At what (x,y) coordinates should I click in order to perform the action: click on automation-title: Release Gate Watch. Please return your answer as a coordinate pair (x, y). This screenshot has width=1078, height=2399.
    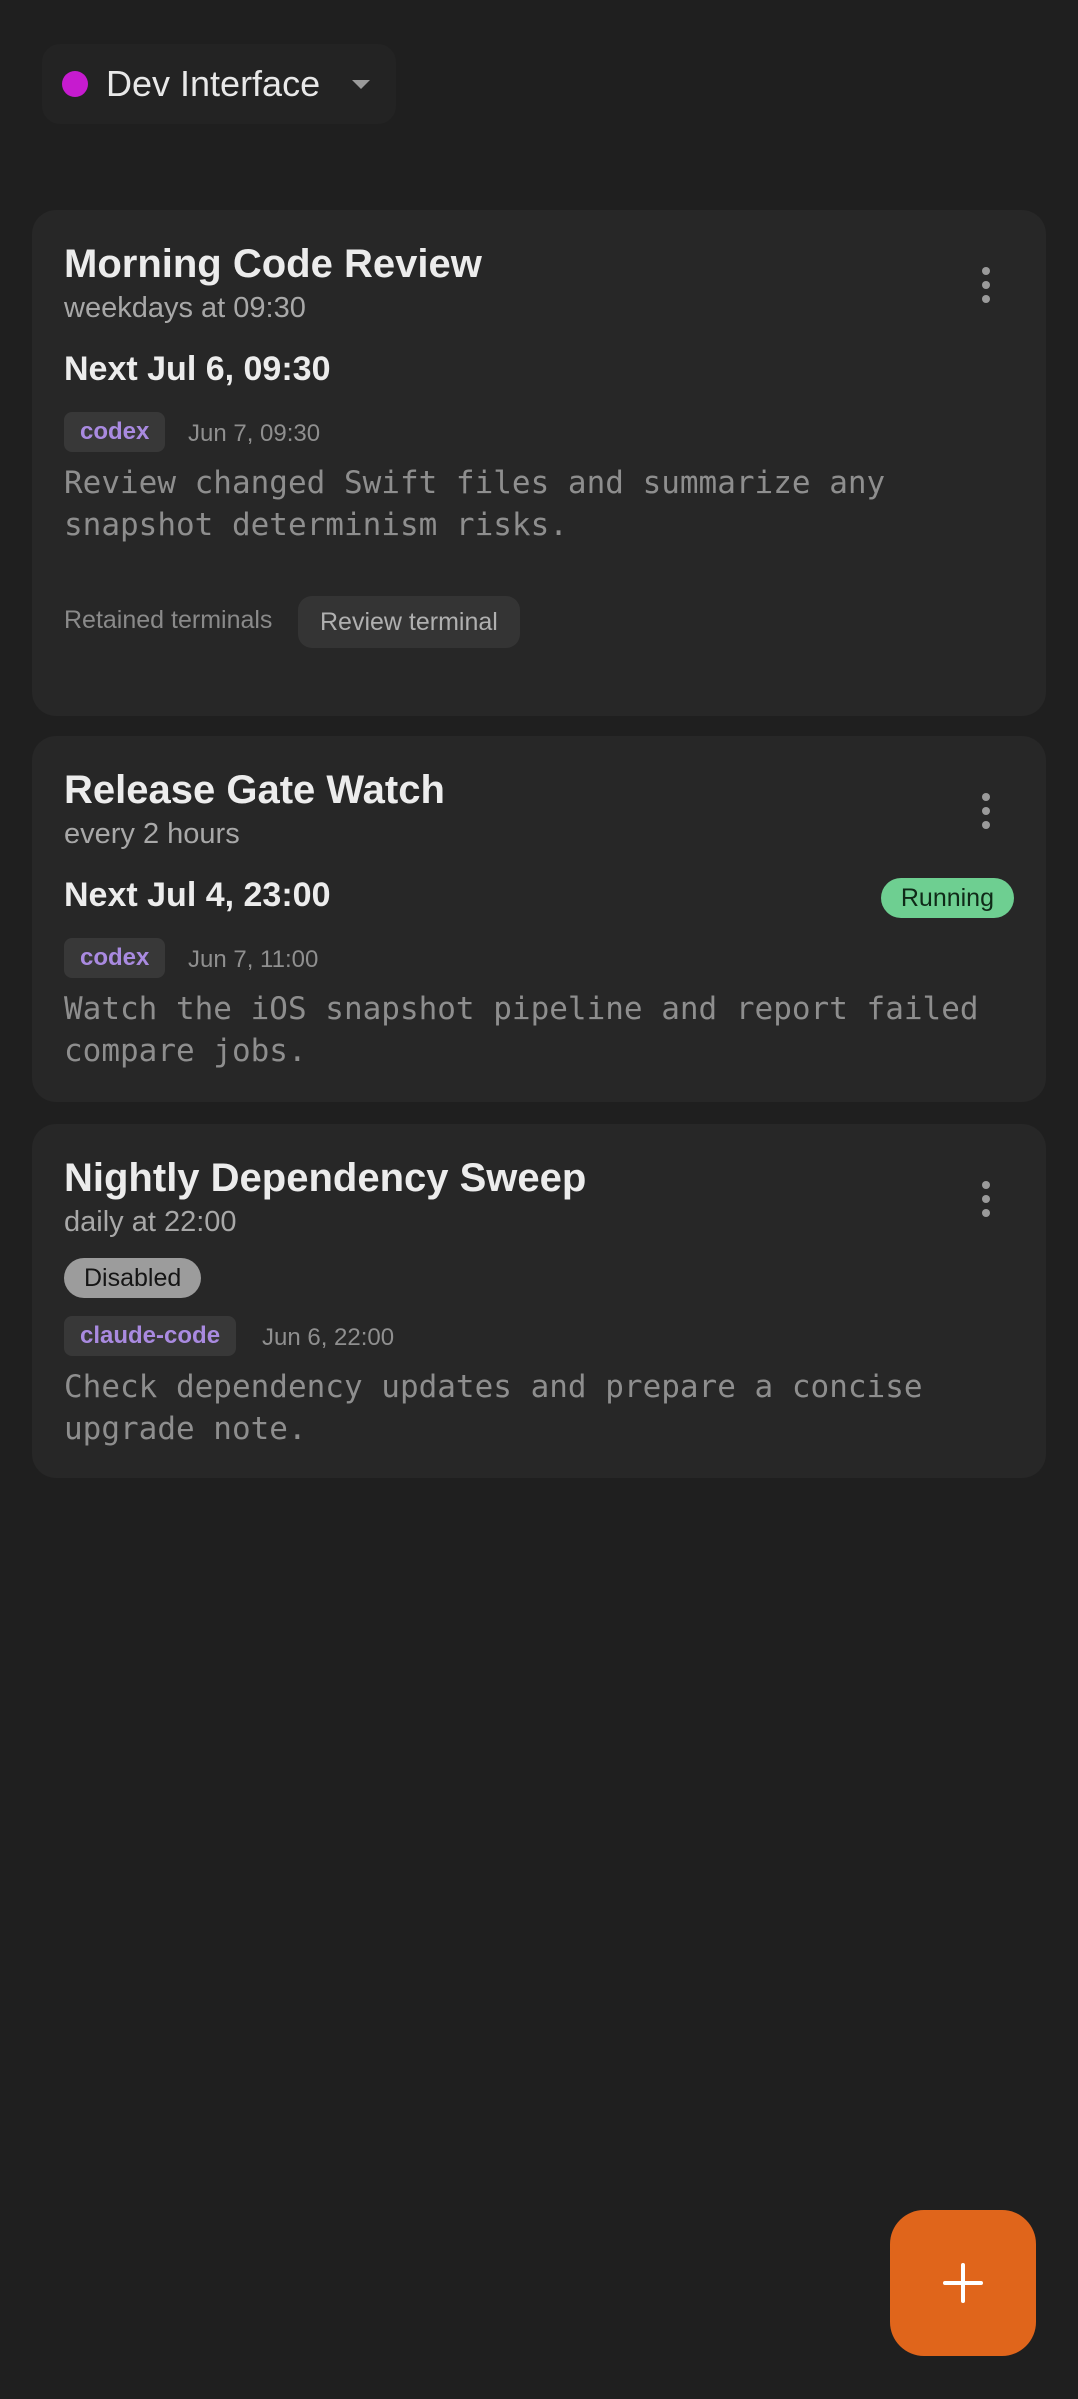
    Looking at the image, I should click on (254, 790).